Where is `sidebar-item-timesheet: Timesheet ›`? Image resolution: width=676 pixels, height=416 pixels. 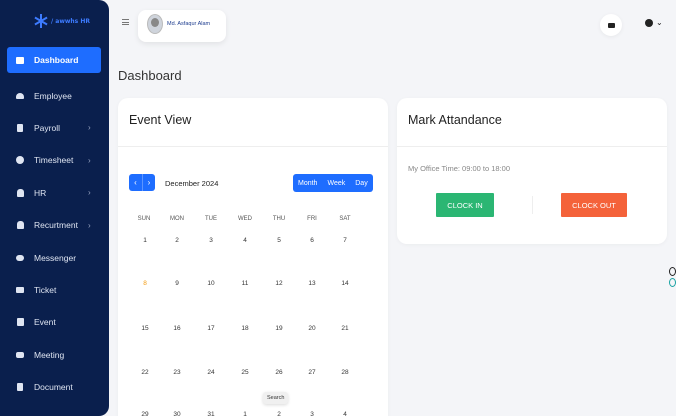 sidebar-item-timesheet: Timesheet › is located at coordinates (54, 160).